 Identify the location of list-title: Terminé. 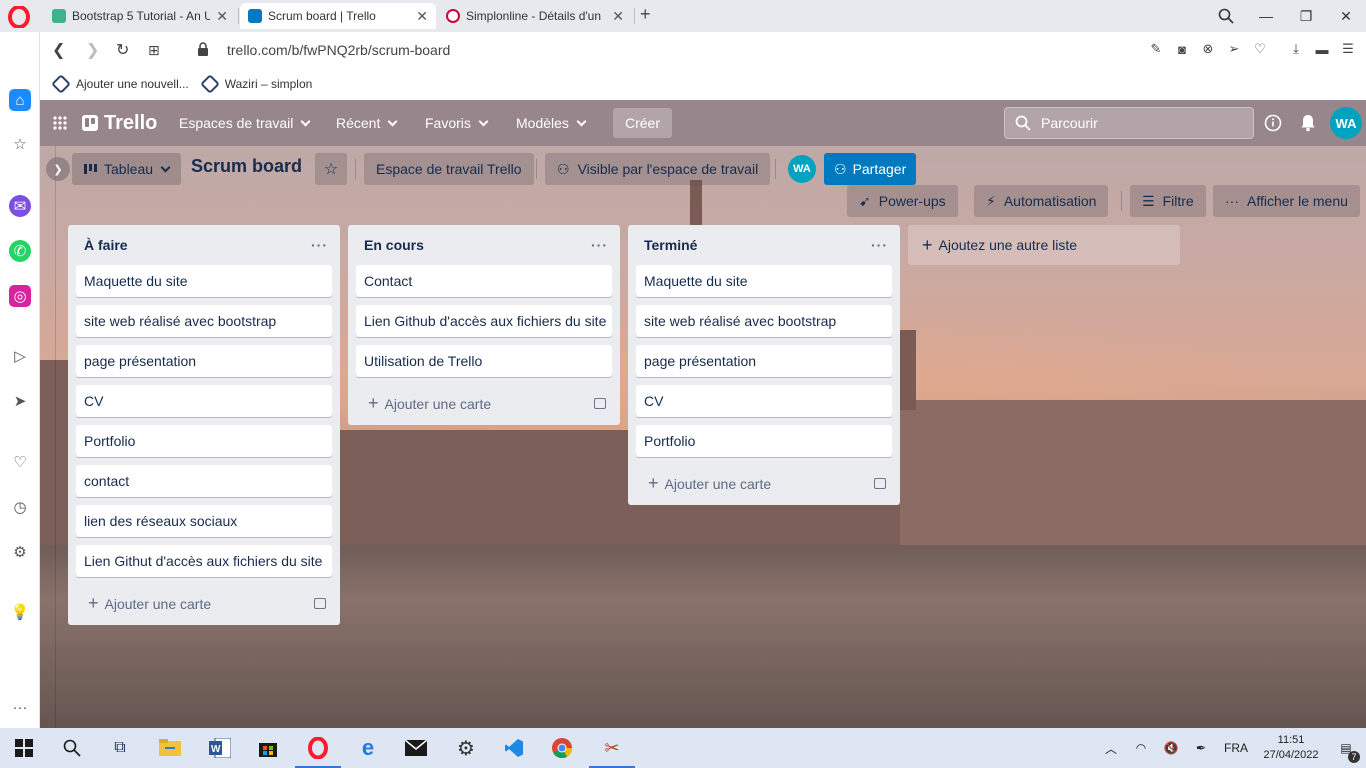
(670, 245).